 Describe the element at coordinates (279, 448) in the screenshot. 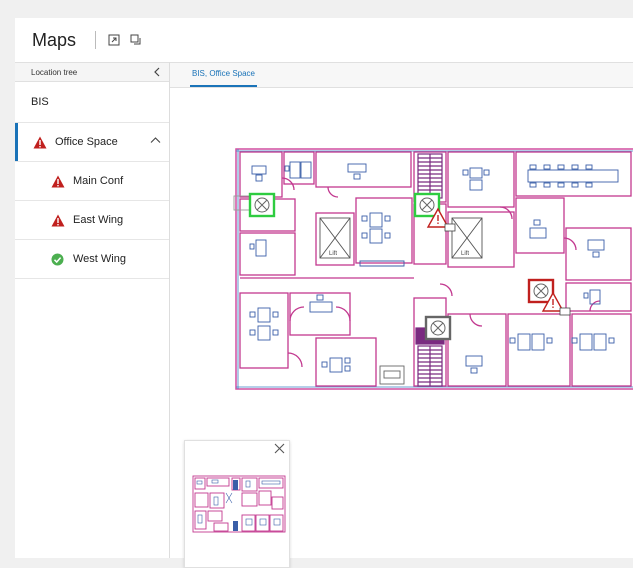

I see `close-icon` at that location.